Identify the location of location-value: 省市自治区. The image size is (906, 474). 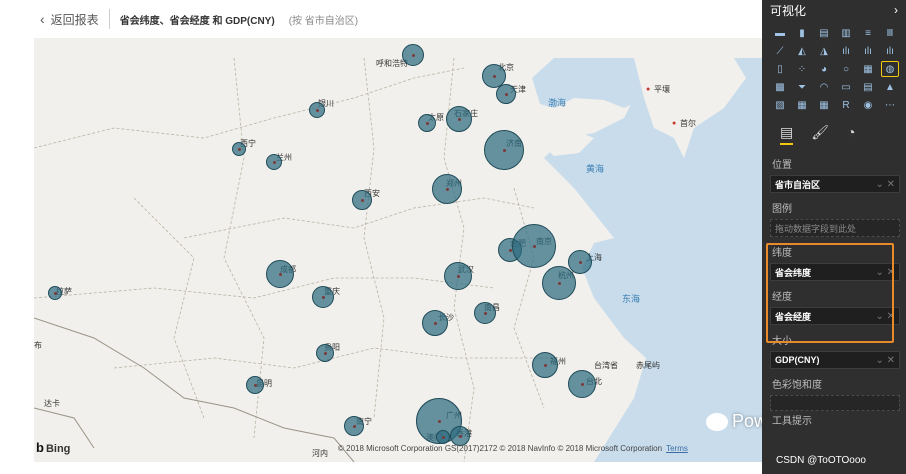
(798, 184).